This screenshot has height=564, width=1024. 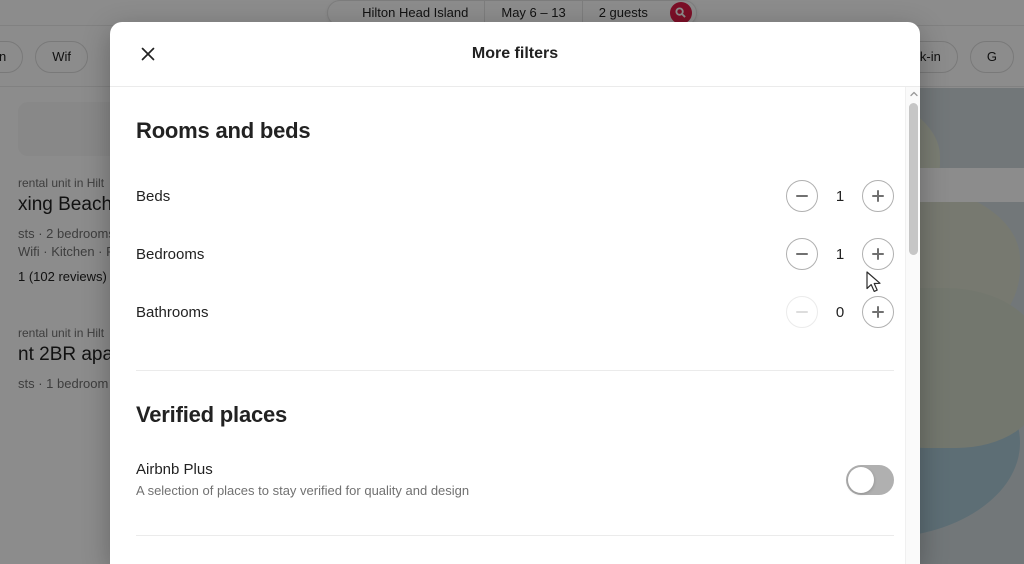 I want to click on bathrooms-increment-button, so click(x=878, y=312).